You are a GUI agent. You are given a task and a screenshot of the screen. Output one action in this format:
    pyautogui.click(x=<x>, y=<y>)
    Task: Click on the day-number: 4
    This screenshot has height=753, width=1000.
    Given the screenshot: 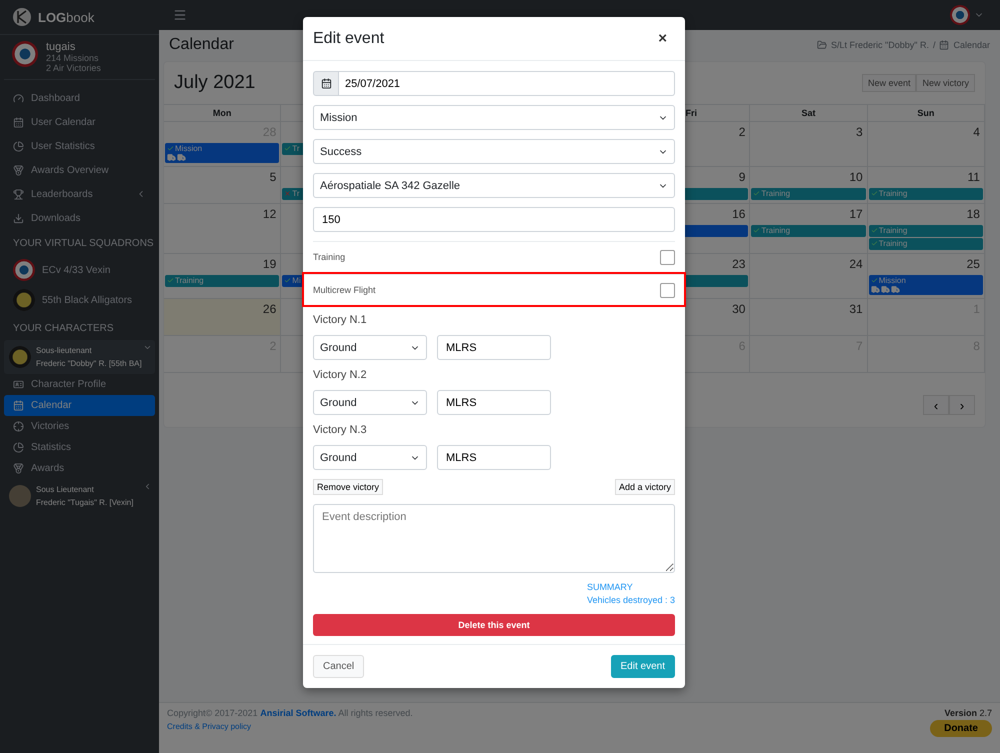 What is the action you would take?
    pyautogui.click(x=976, y=132)
    